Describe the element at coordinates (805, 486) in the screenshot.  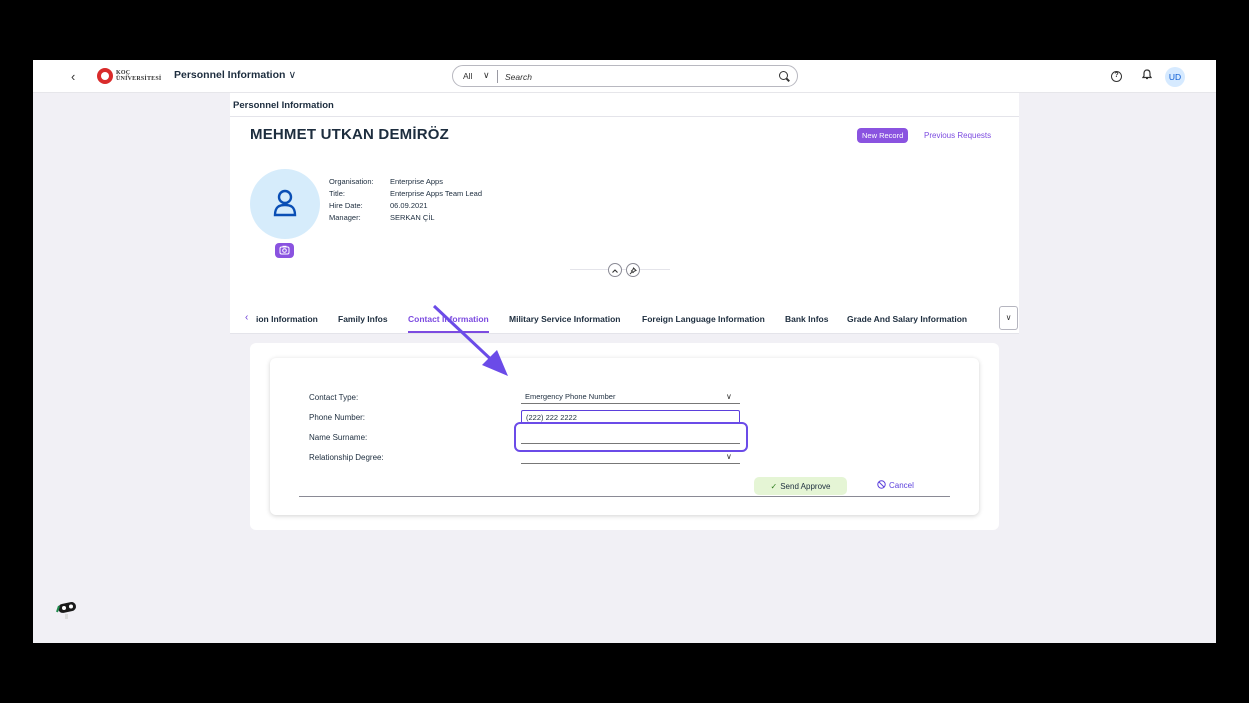
I see `send-approve-label: Send Approve` at that location.